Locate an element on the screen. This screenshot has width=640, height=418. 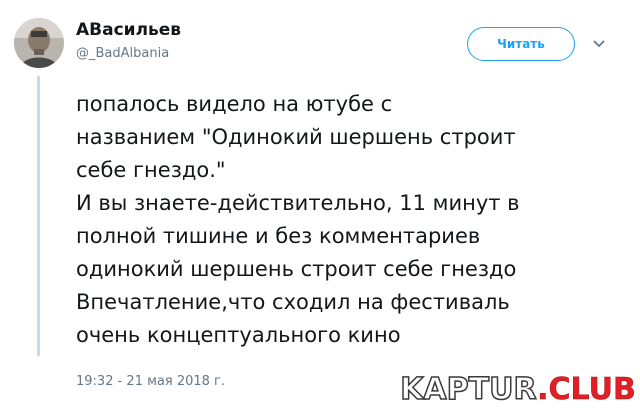
avatar is located at coordinates (39, 43).